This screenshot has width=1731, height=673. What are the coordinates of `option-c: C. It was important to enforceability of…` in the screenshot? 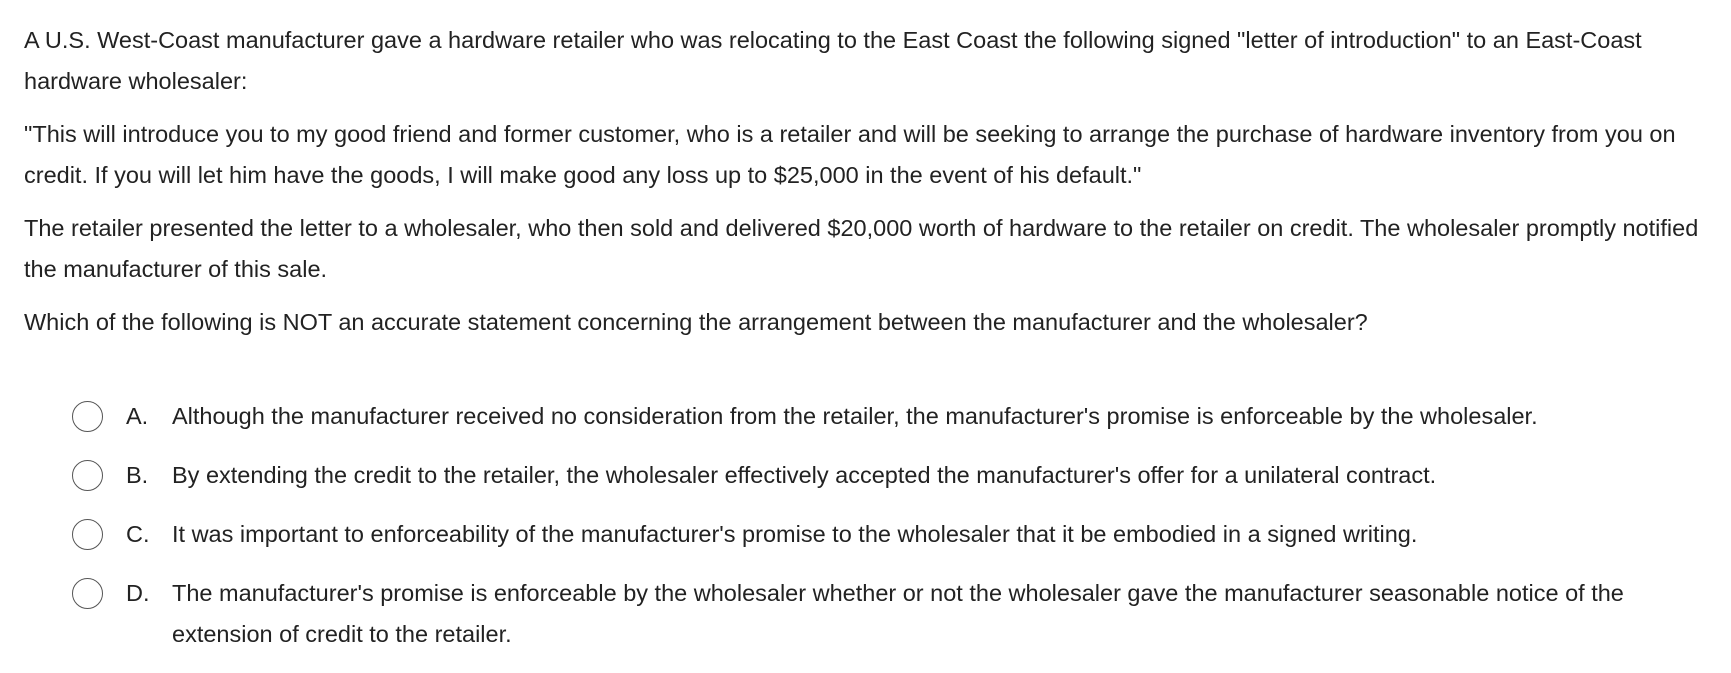 It's located at (892, 534).